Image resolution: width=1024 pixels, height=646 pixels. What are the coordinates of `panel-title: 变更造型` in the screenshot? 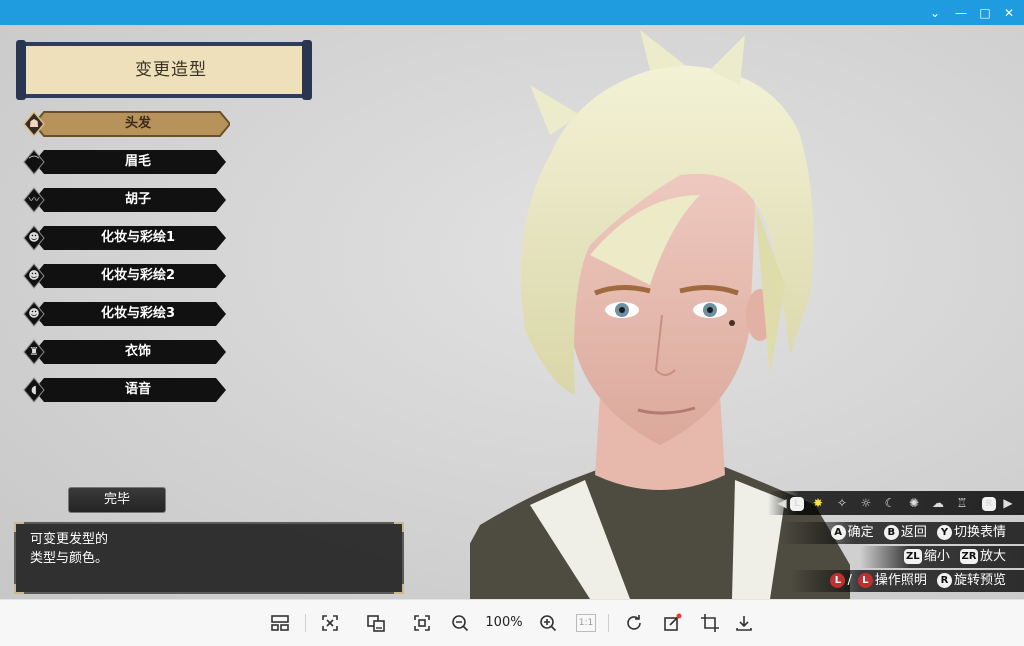 It's located at (164, 70).